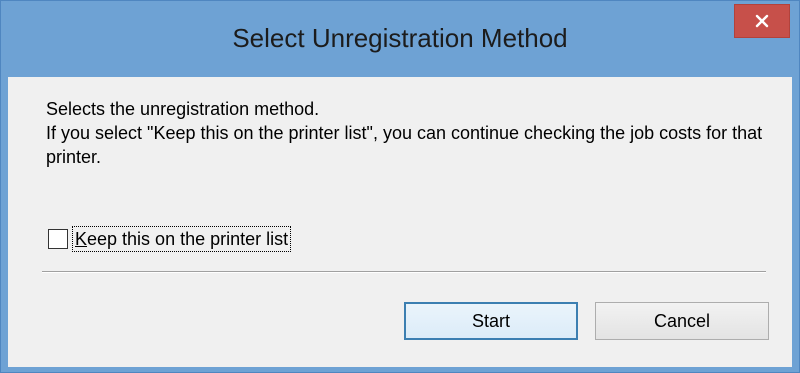 This screenshot has height=373, width=800. What do you see at coordinates (404, 272) in the screenshot?
I see `separator-line` at bounding box center [404, 272].